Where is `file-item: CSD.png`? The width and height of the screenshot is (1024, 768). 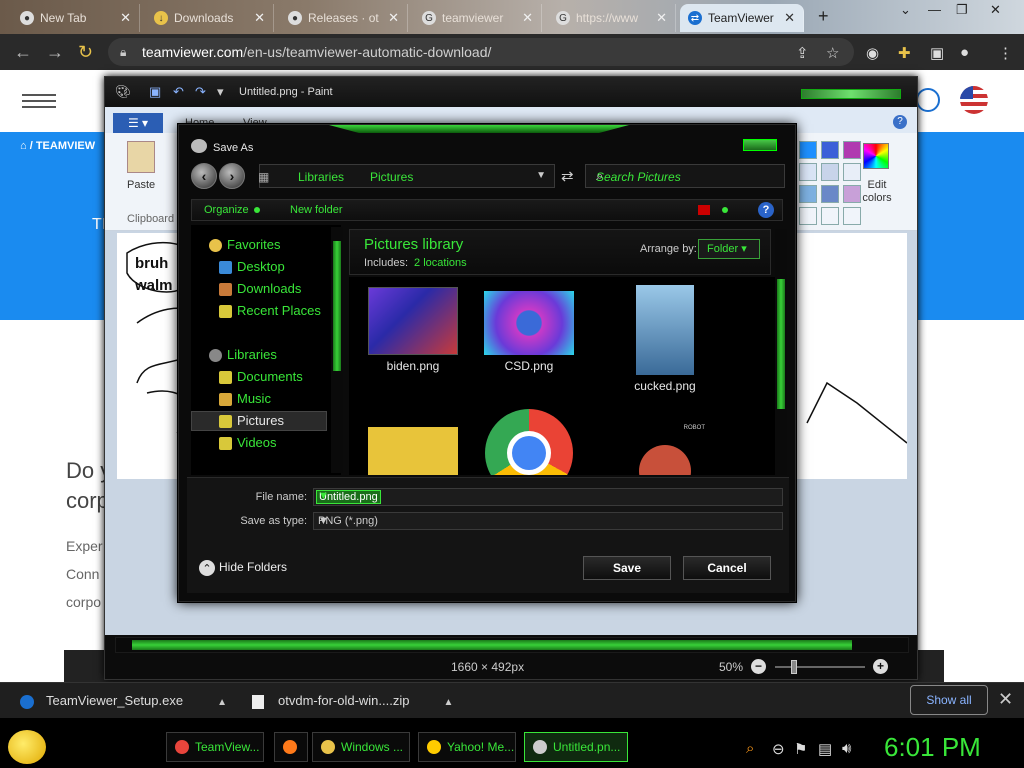
file-item: CSD.png is located at coordinates (529, 330).